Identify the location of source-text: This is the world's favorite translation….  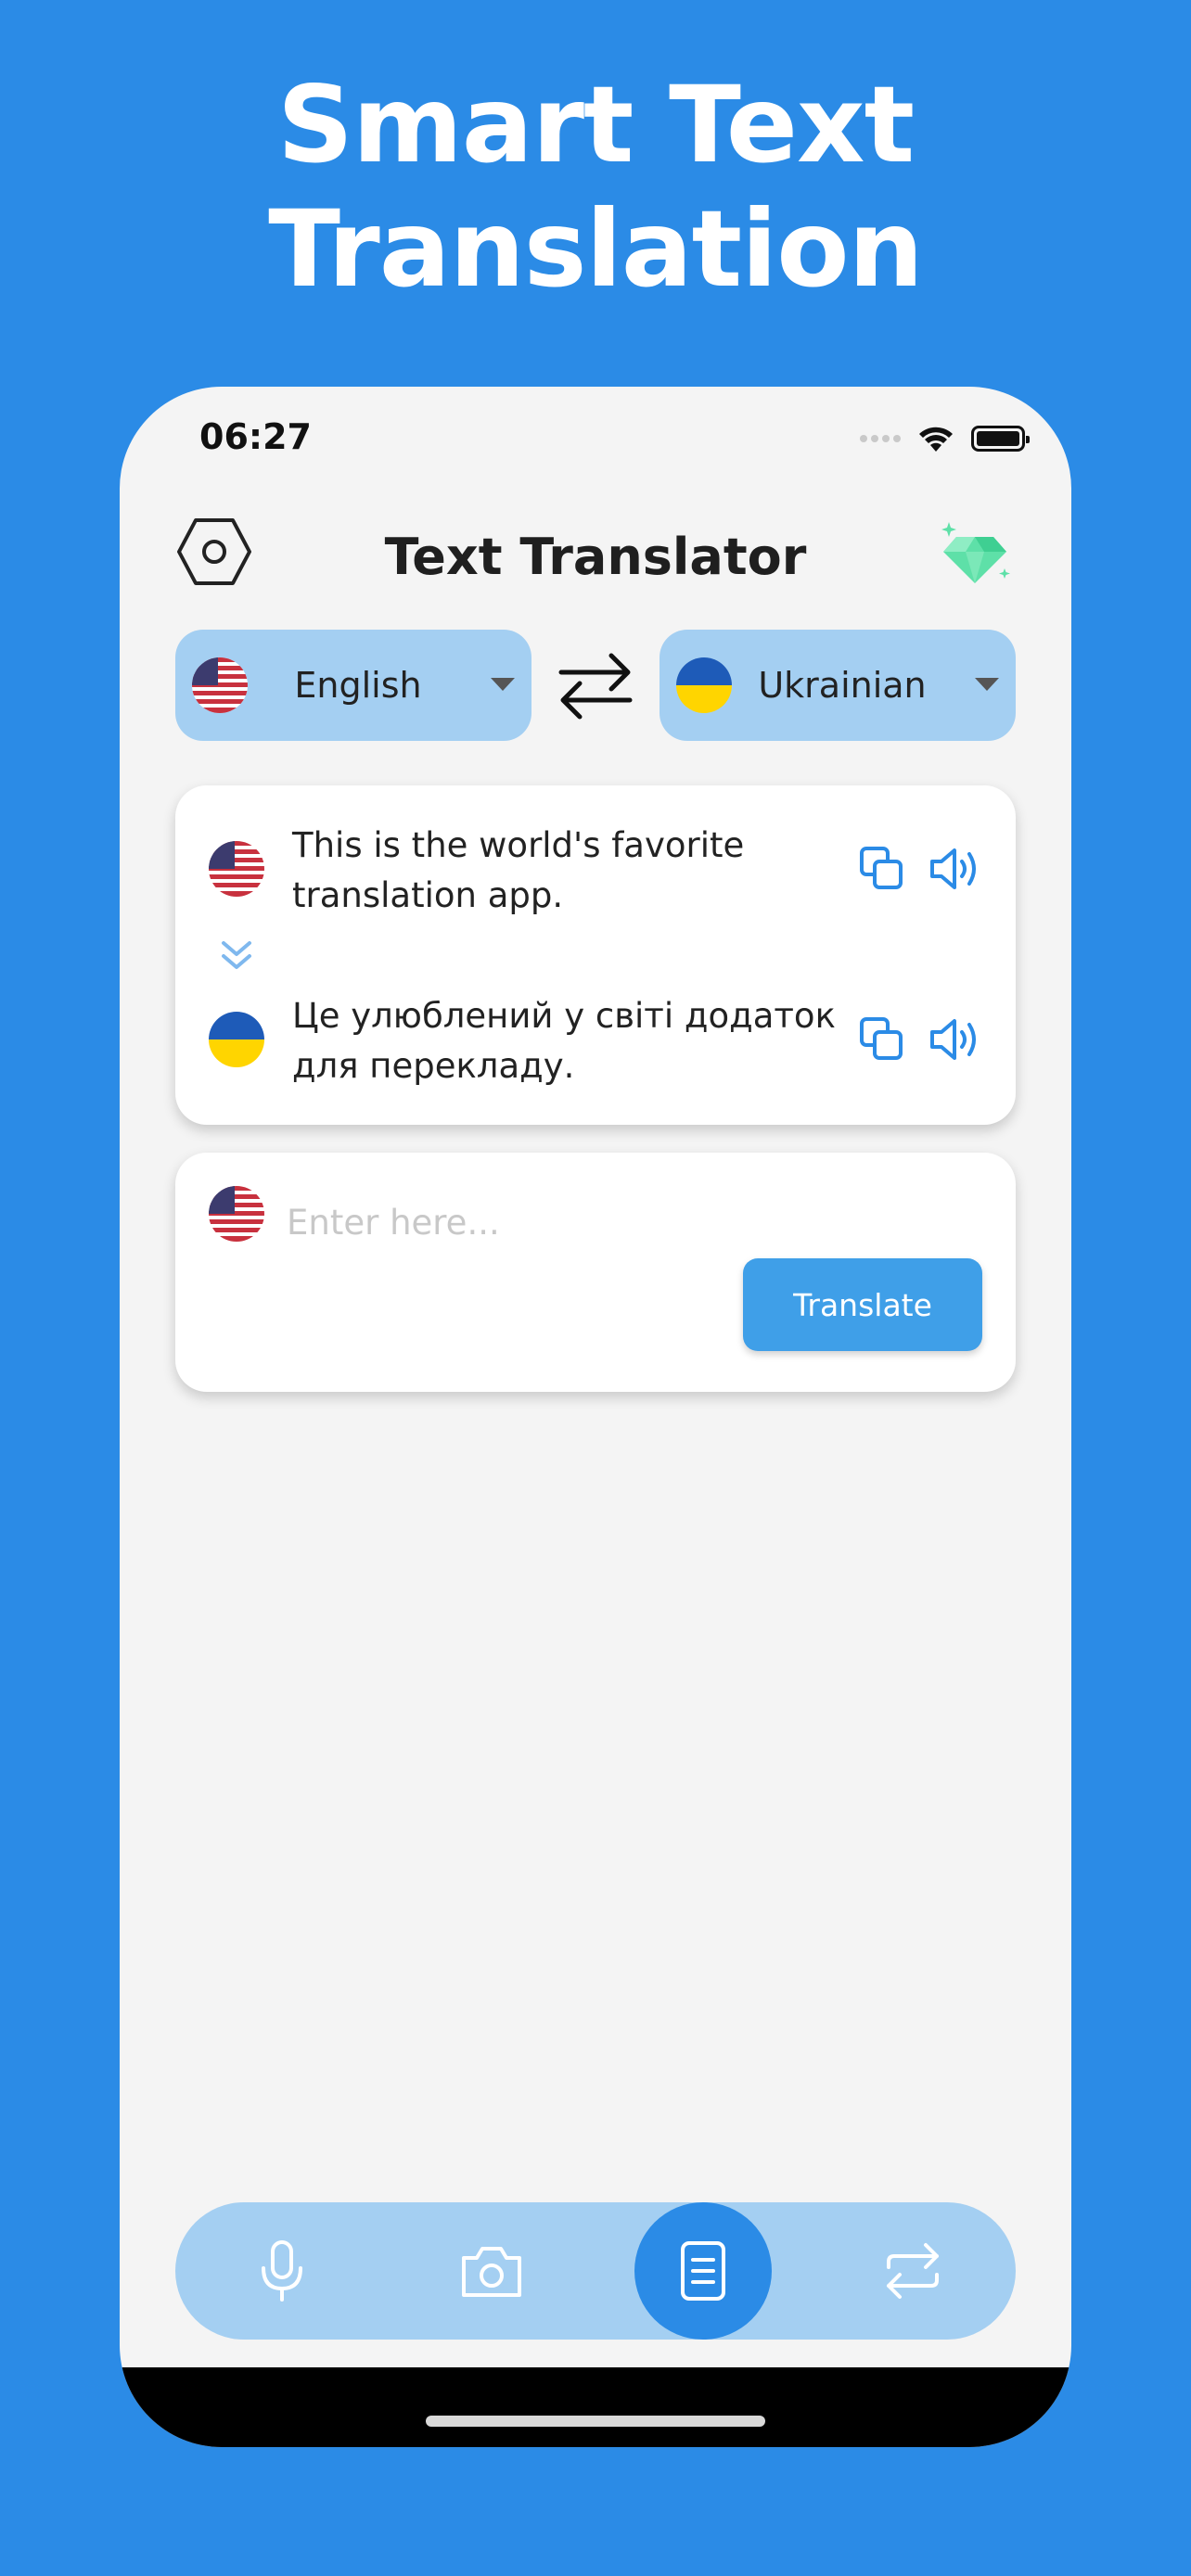
(519, 870).